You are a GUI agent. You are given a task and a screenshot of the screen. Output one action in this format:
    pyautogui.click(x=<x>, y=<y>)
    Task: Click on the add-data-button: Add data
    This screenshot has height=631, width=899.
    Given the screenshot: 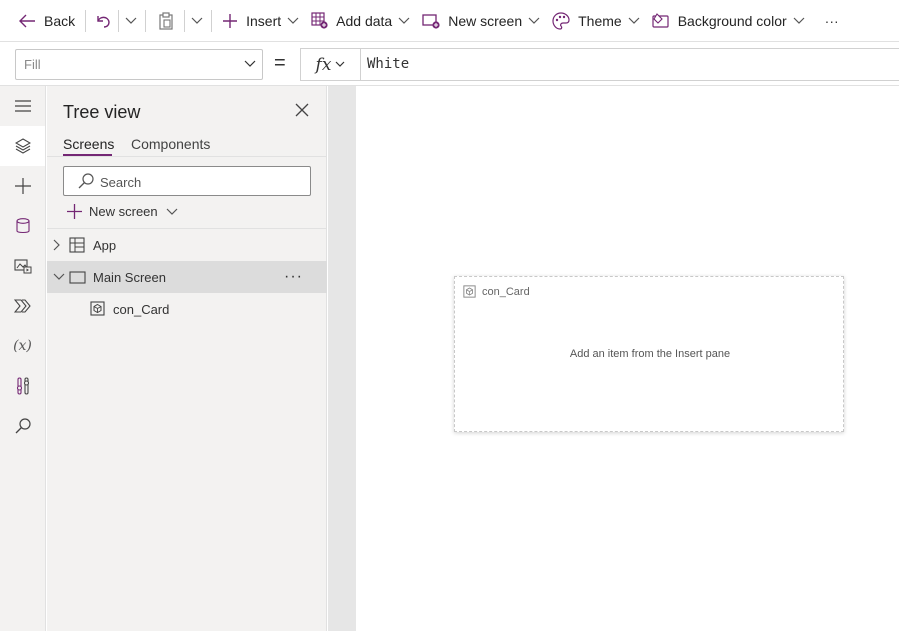 What is the action you would take?
    pyautogui.click(x=360, y=20)
    